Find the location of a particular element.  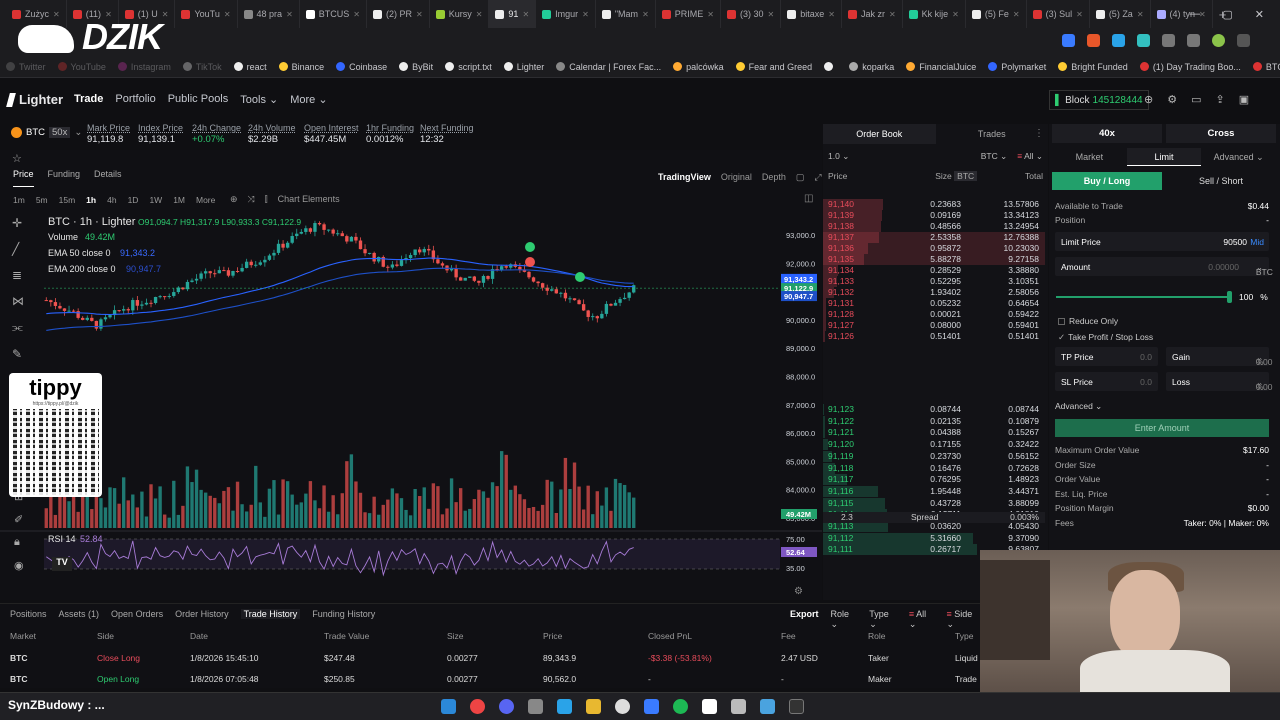

sell-short-button: Sell / Short is located at coordinates (1221, 181).